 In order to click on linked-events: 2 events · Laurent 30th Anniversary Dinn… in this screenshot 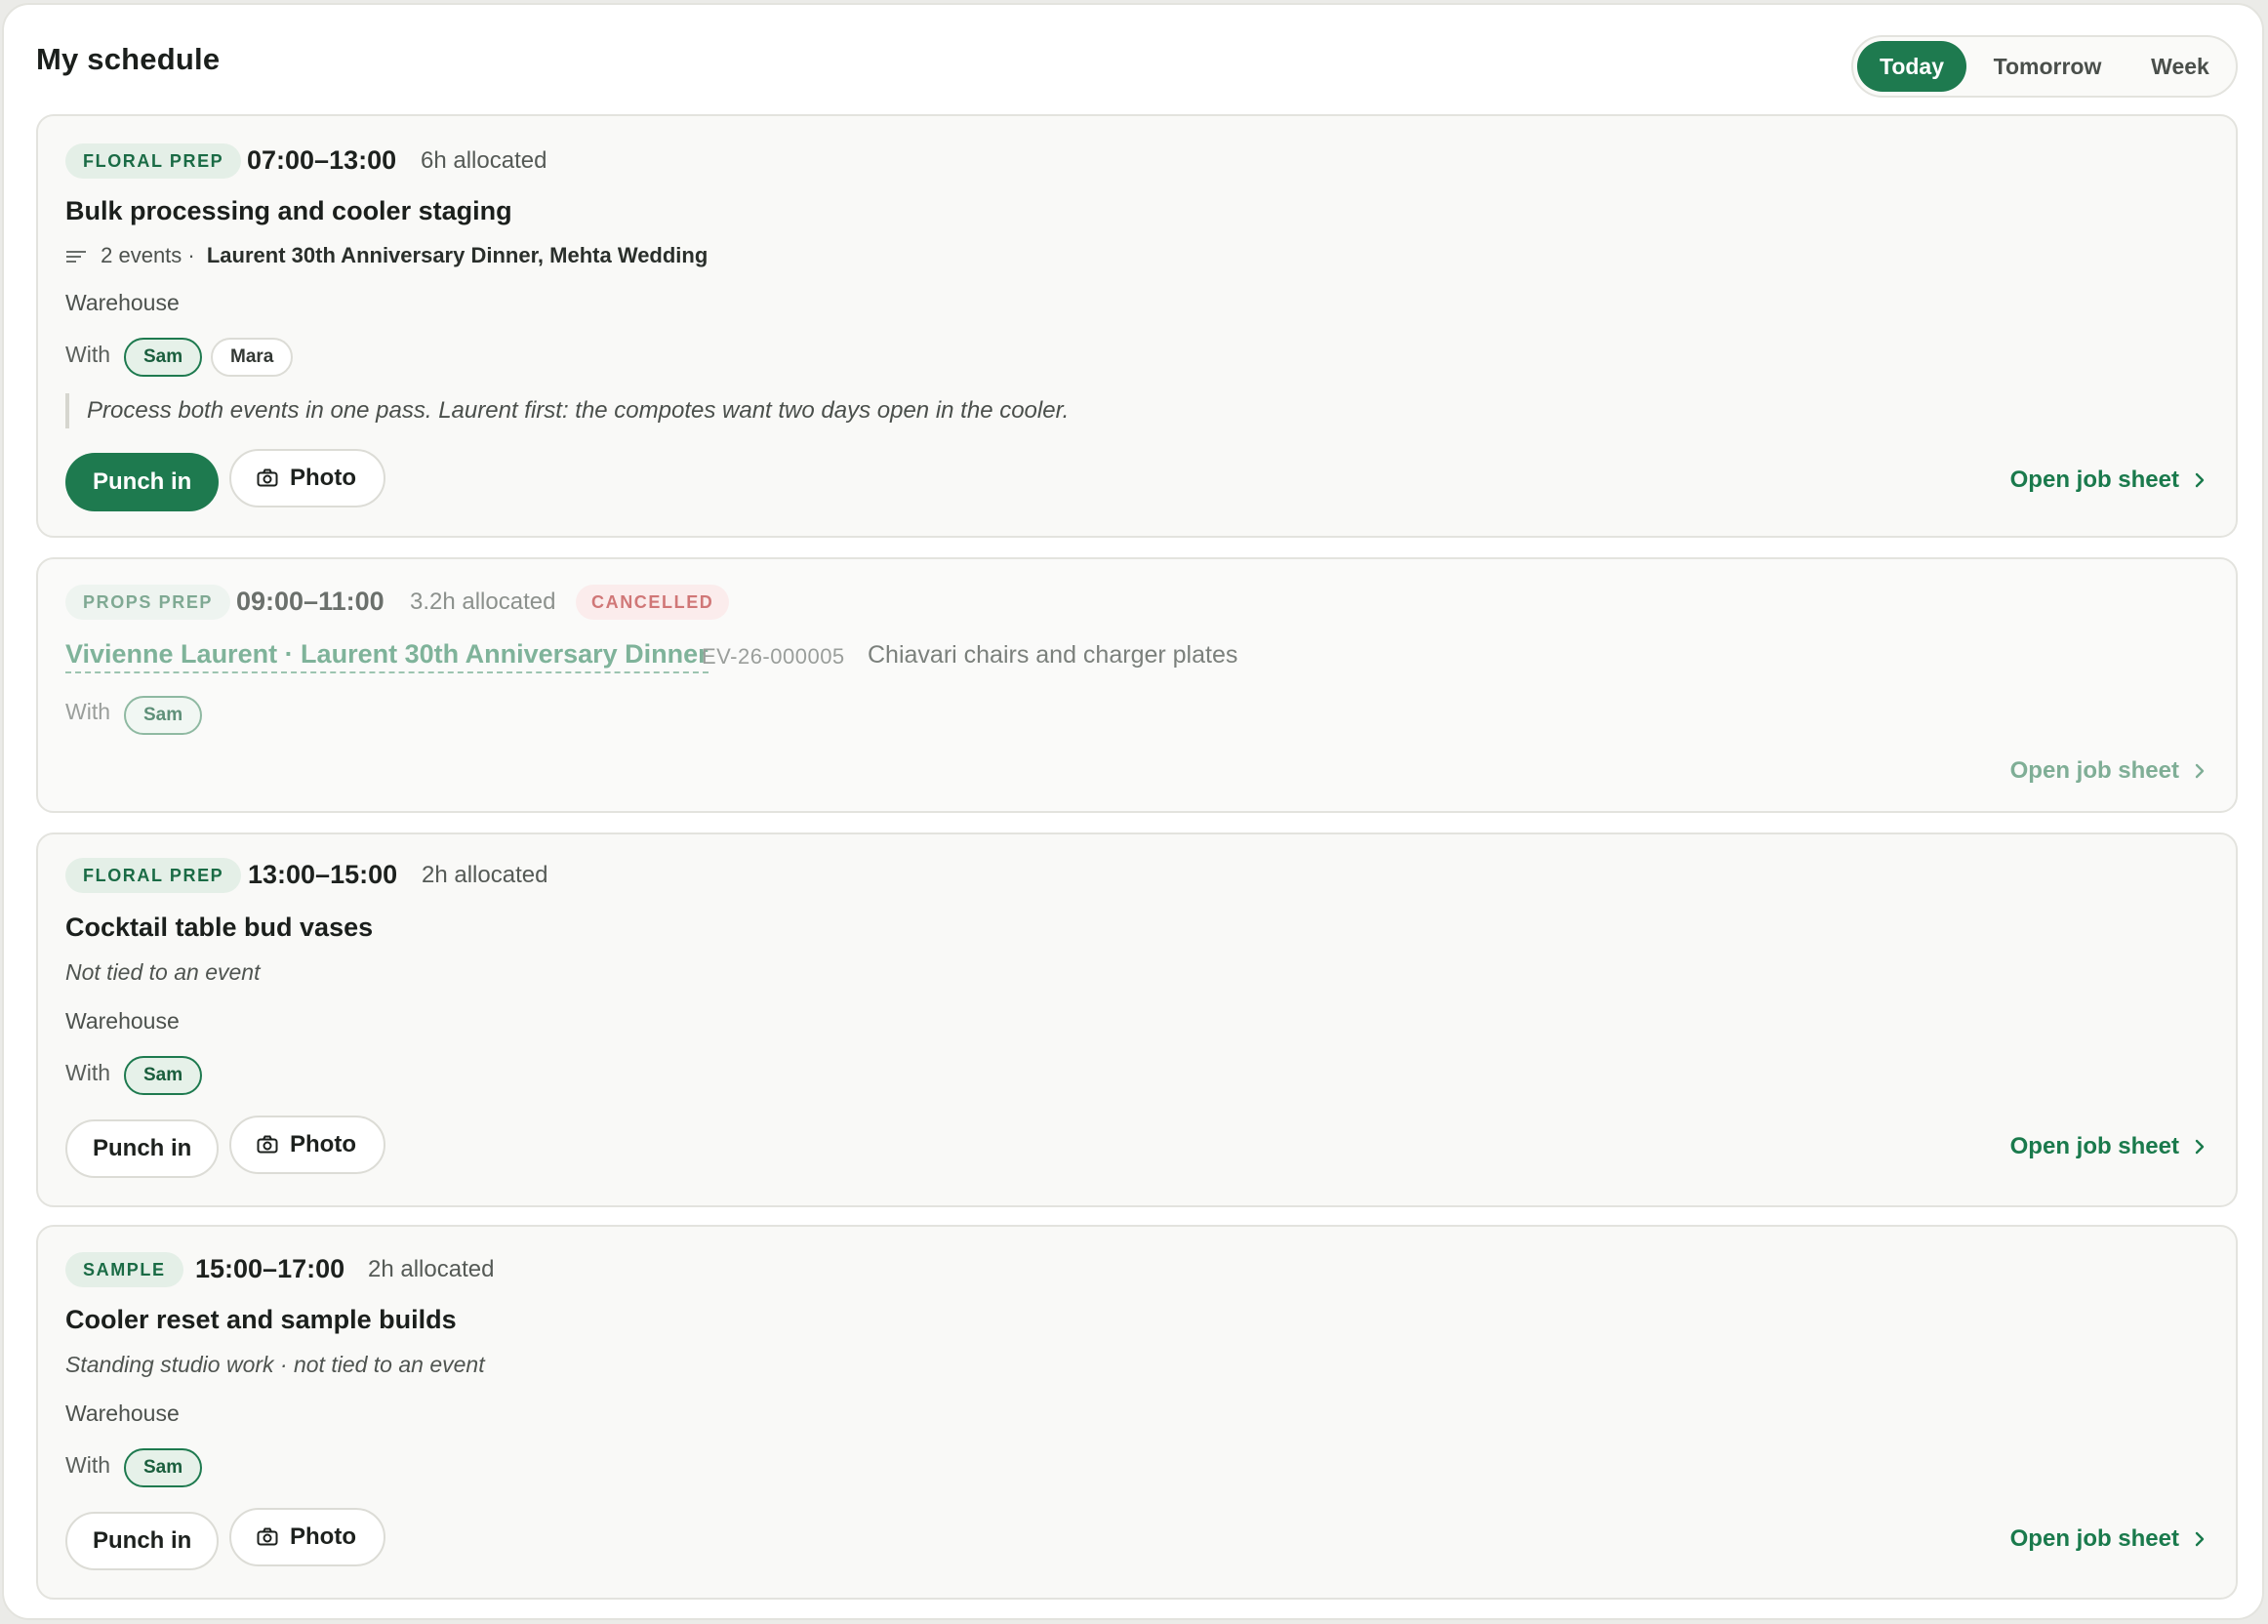, I will do `click(387, 255)`.